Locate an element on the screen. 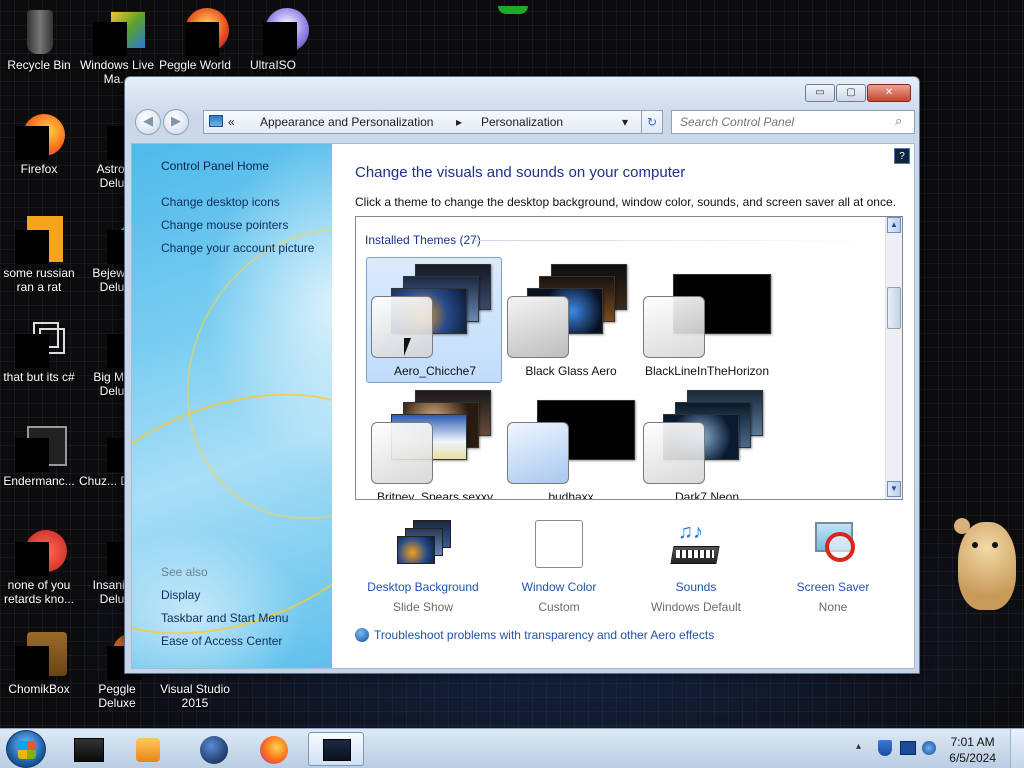 The image size is (1024, 768). window-controls: ▭ ▢ ✕ is located at coordinates (858, 93).